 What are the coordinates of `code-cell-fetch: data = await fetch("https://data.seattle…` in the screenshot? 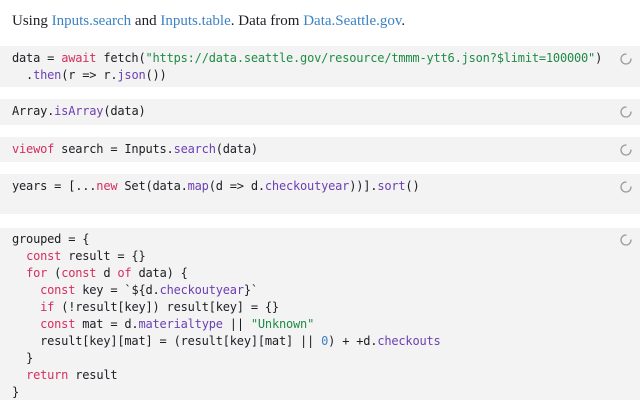 It's located at (320, 66).